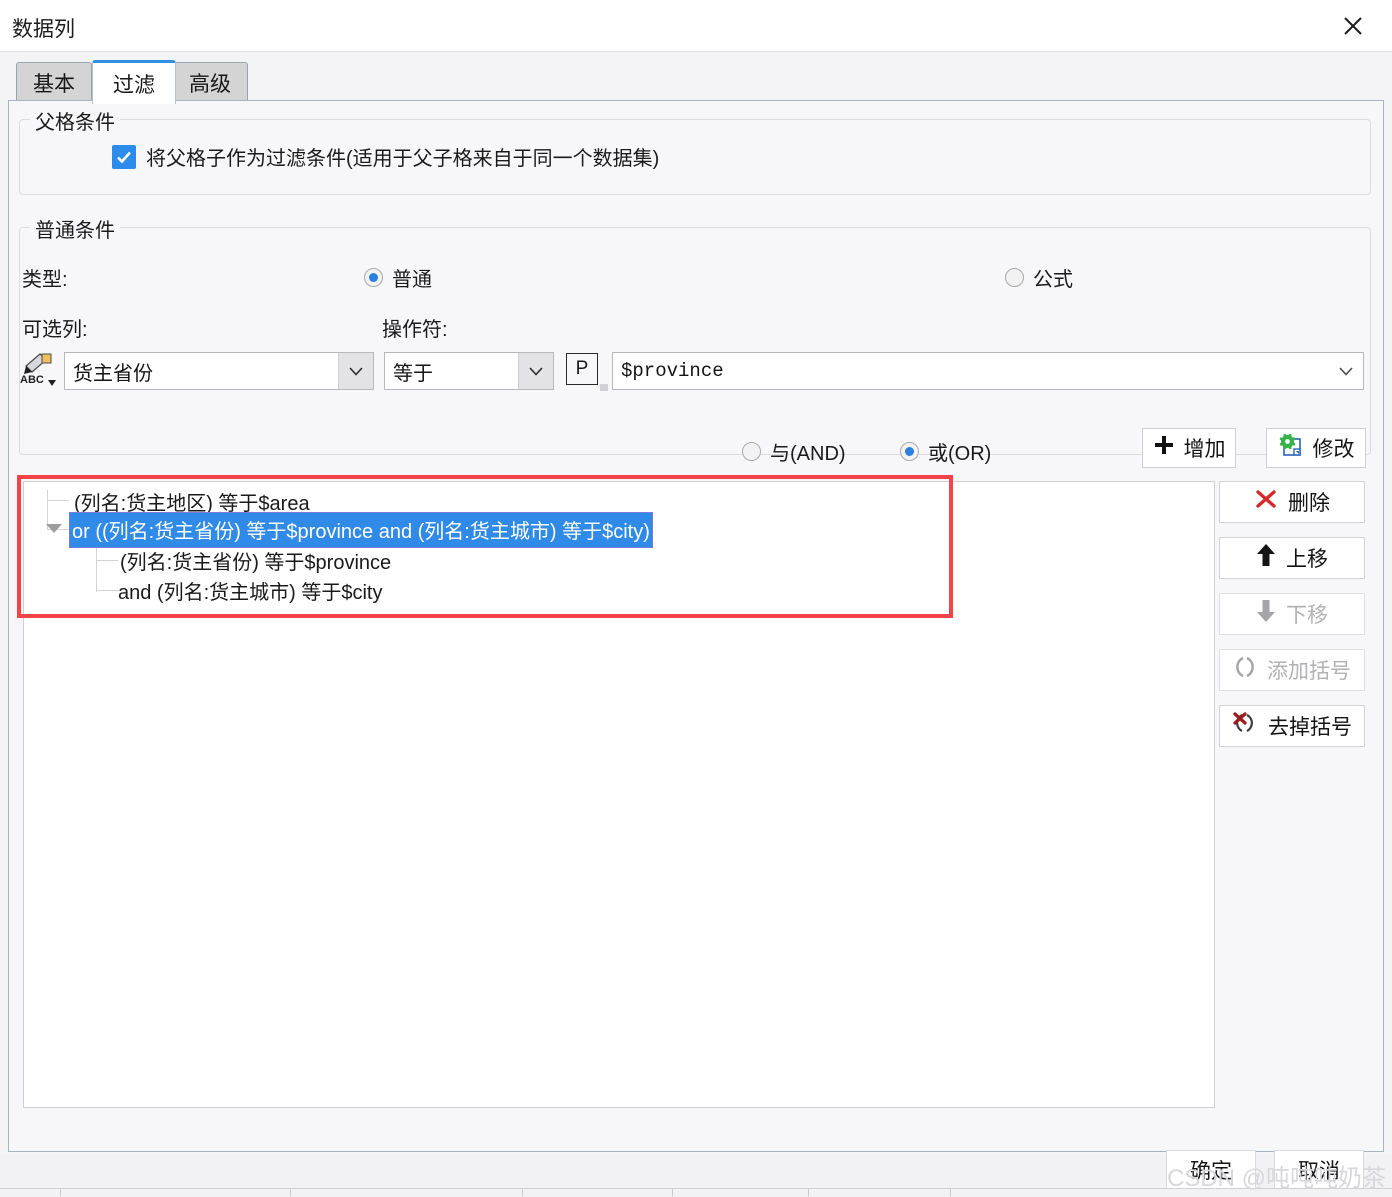 The height and width of the screenshot is (1197, 1392). I want to click on type-radio-formula: 公式, so click(1039, 277).